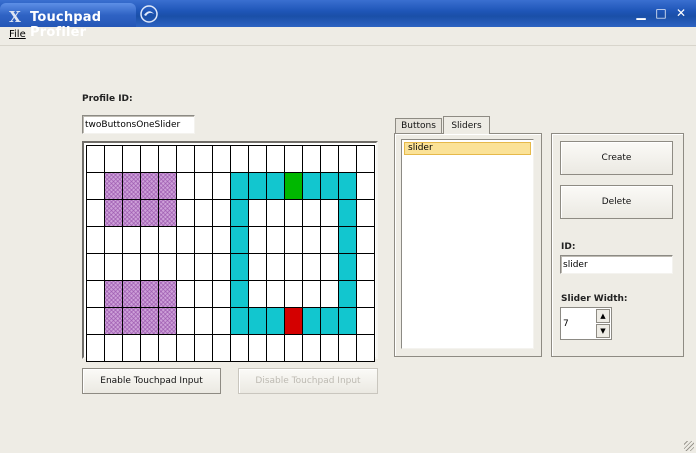 The width and height of the screenshot is (696, 453). What do you see at coordinates (418, 126) in the screenshot?
I see `tab-buttons: Buttons` at bounding box center [418, 126].